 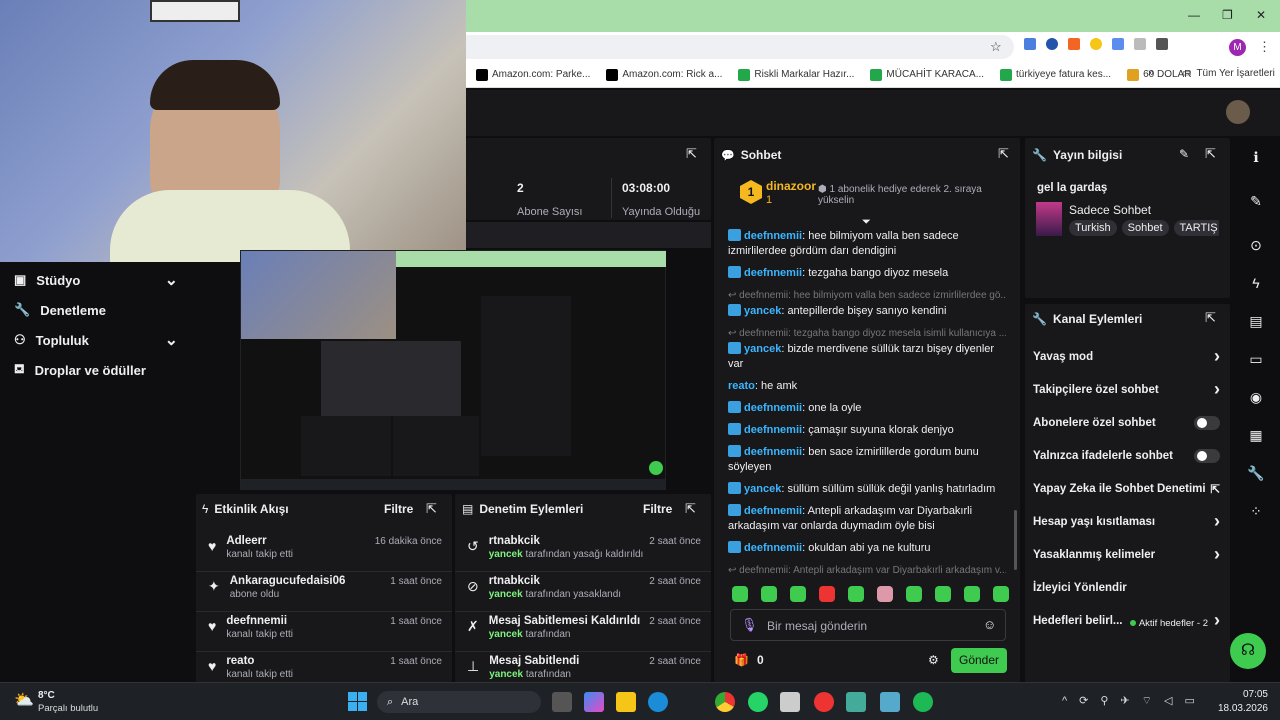 I want to click on channel-action-item: Hesap yaşı kısıtlaması ›, so click(x=1127, y=521).